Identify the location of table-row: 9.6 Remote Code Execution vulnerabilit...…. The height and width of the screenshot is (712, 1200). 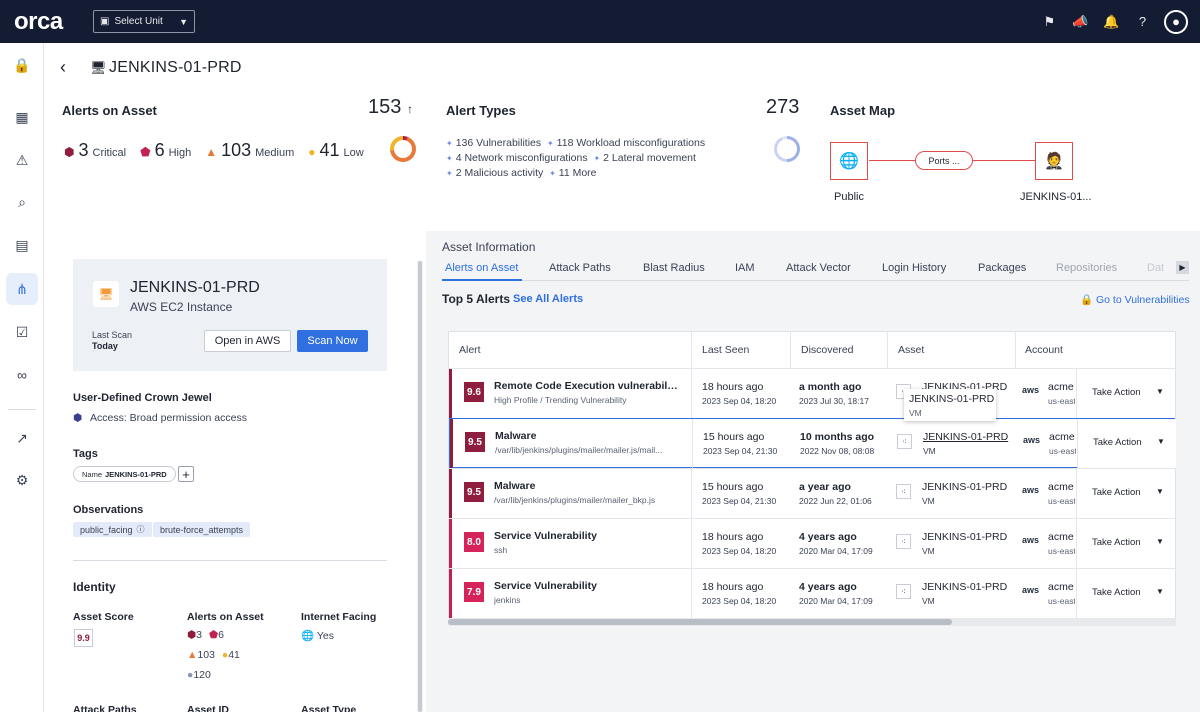
(812, 393).